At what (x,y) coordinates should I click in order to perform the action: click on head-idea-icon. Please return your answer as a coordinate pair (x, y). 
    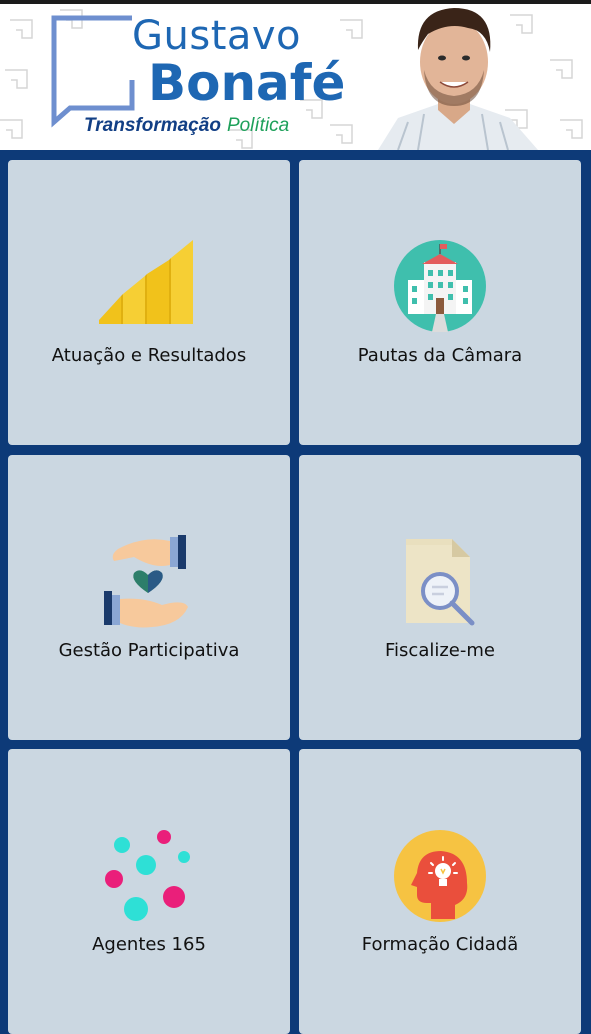
    Looking at the image, I should click on (440, 876).